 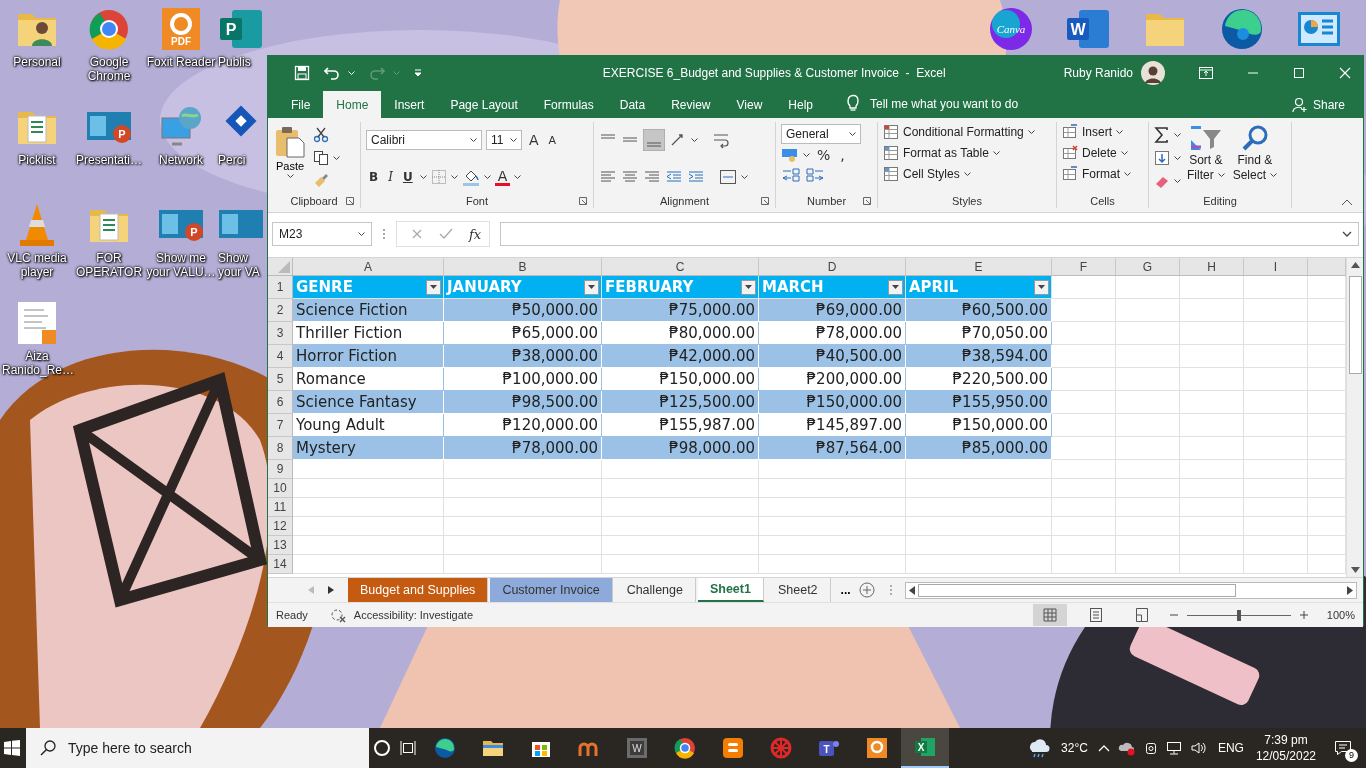 What do you see at coordinates (1126, 748) in the screenshot?
I see `cloud-error-icon` at bounding box center [1126, 748].